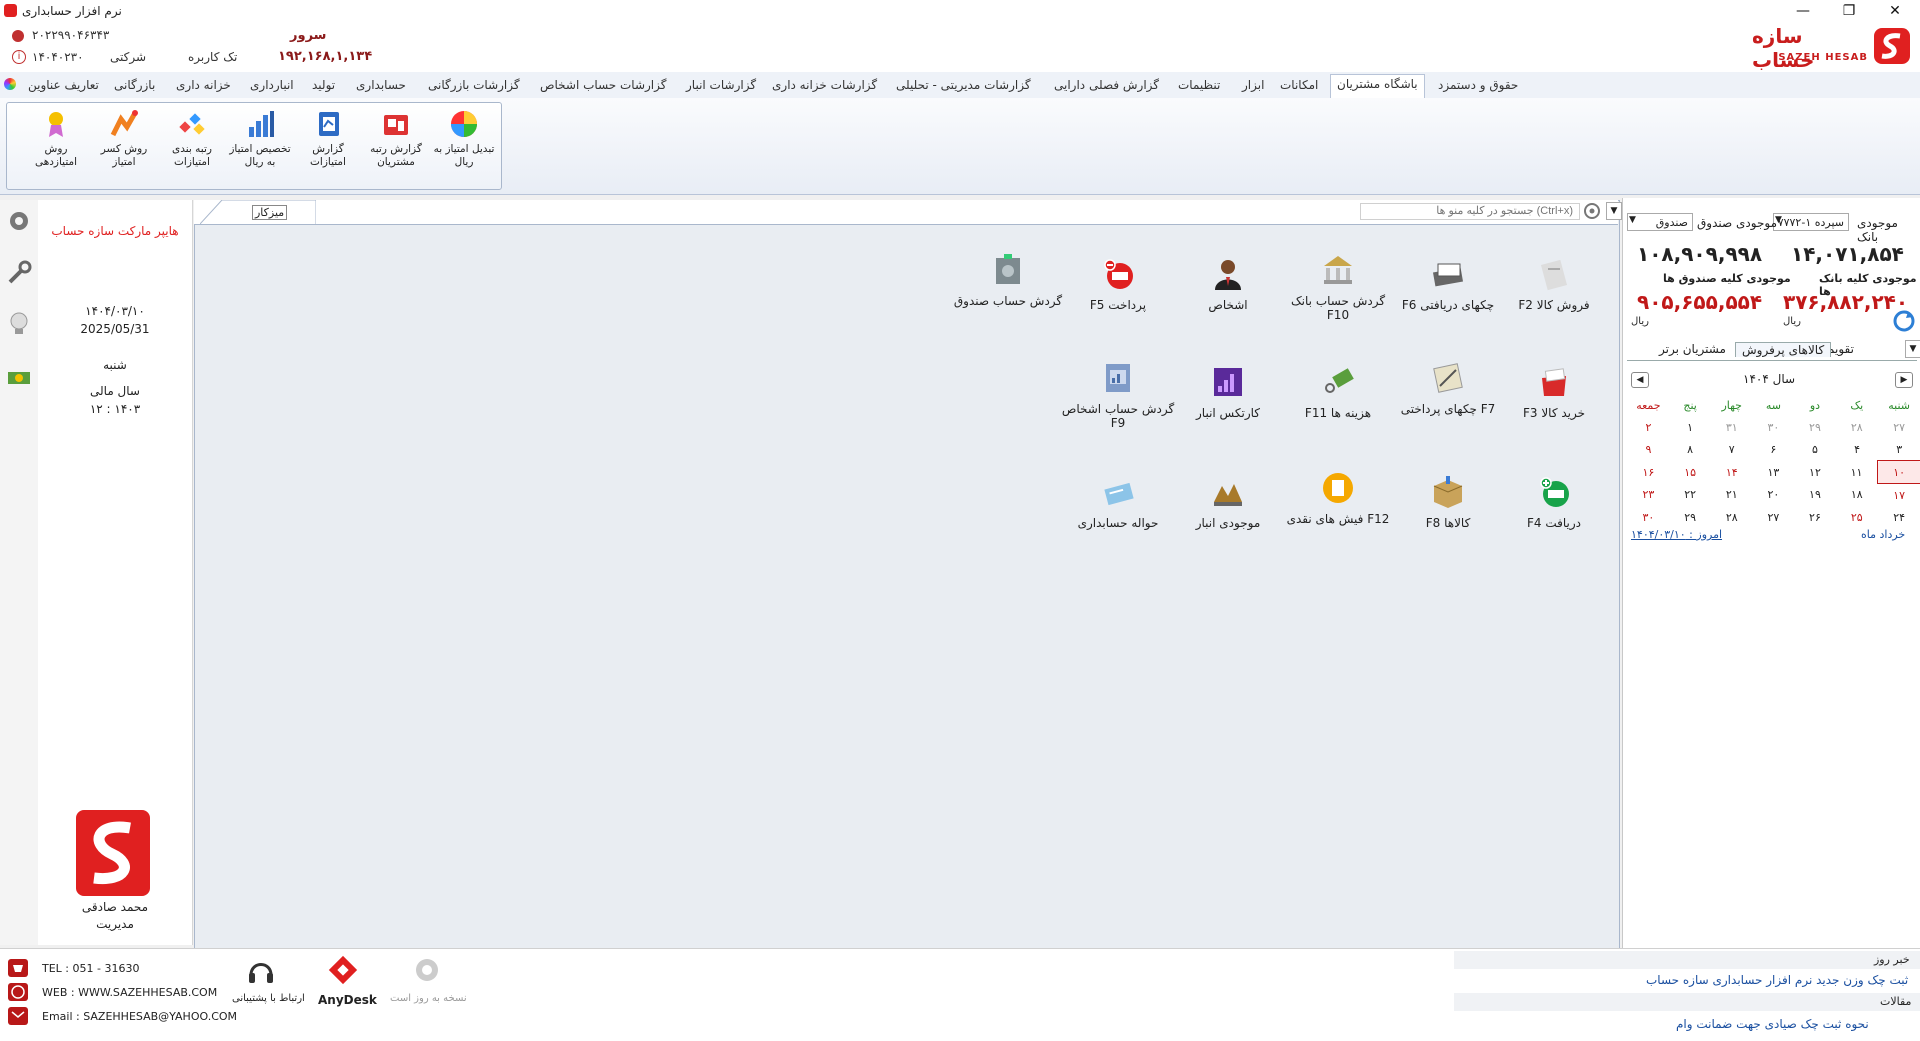 The image size is (1920, 1041). I want to click on menu-payroll: حقوق و دستمزد, so click(1478, 85).